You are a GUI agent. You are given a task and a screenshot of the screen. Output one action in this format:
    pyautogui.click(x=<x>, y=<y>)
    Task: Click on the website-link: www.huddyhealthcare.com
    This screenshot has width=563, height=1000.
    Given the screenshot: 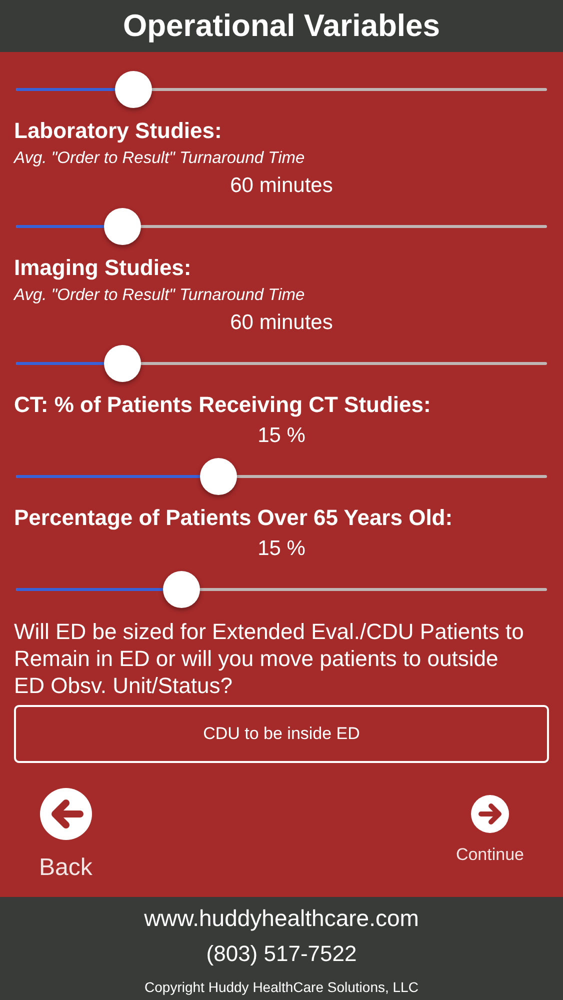 What is the action you would take?
    pyautogui.click(x=281, y=918)
    